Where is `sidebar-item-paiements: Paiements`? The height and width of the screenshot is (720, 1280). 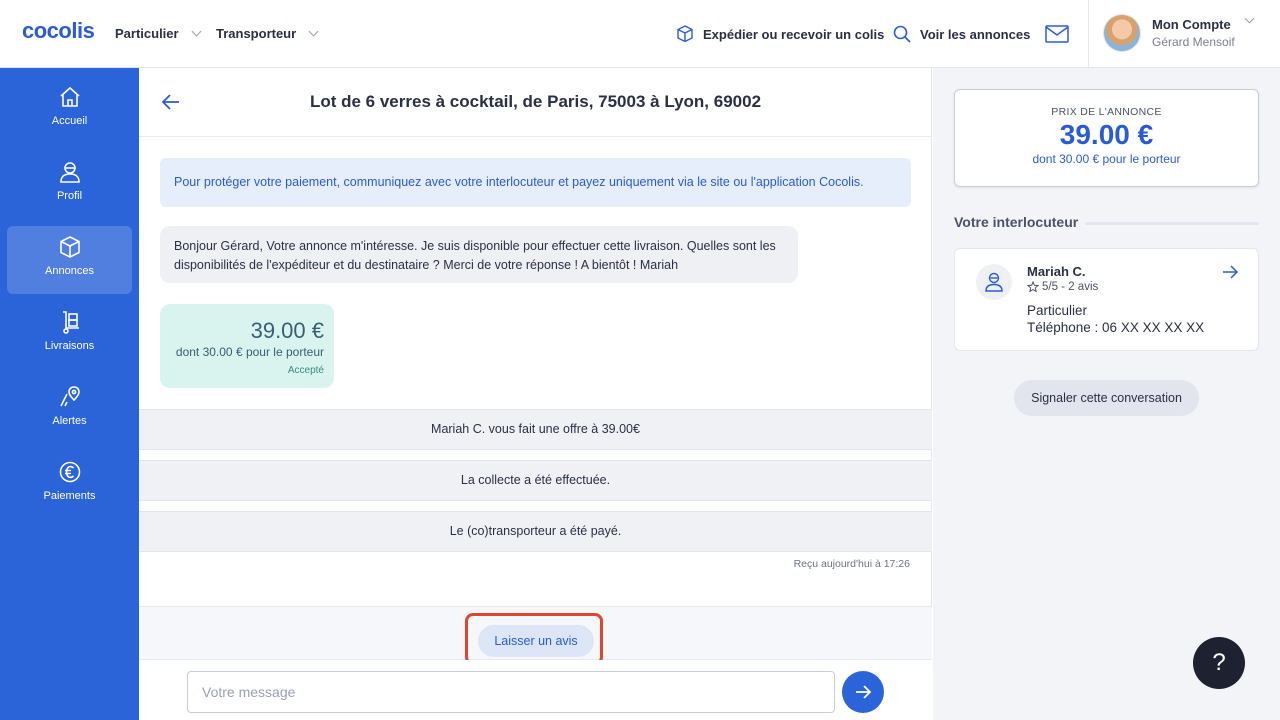
sidebar-item-paiements: Paiements is located at coordinates (69, 485).